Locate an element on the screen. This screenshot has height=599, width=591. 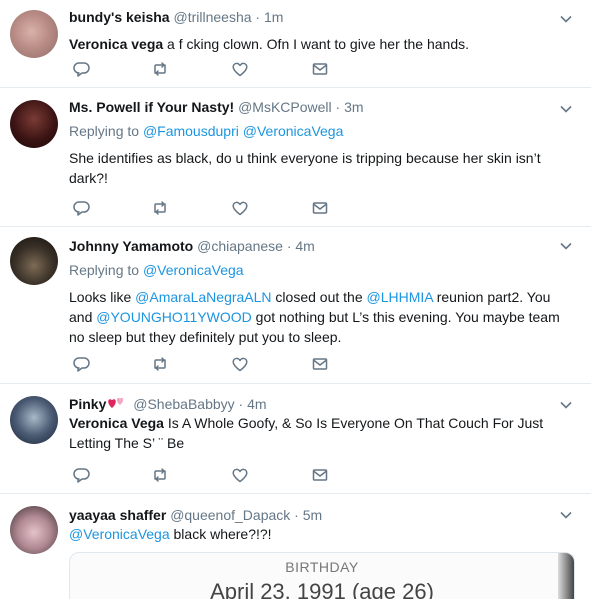
timestamp: 3m is located at coordinates (353, 107).